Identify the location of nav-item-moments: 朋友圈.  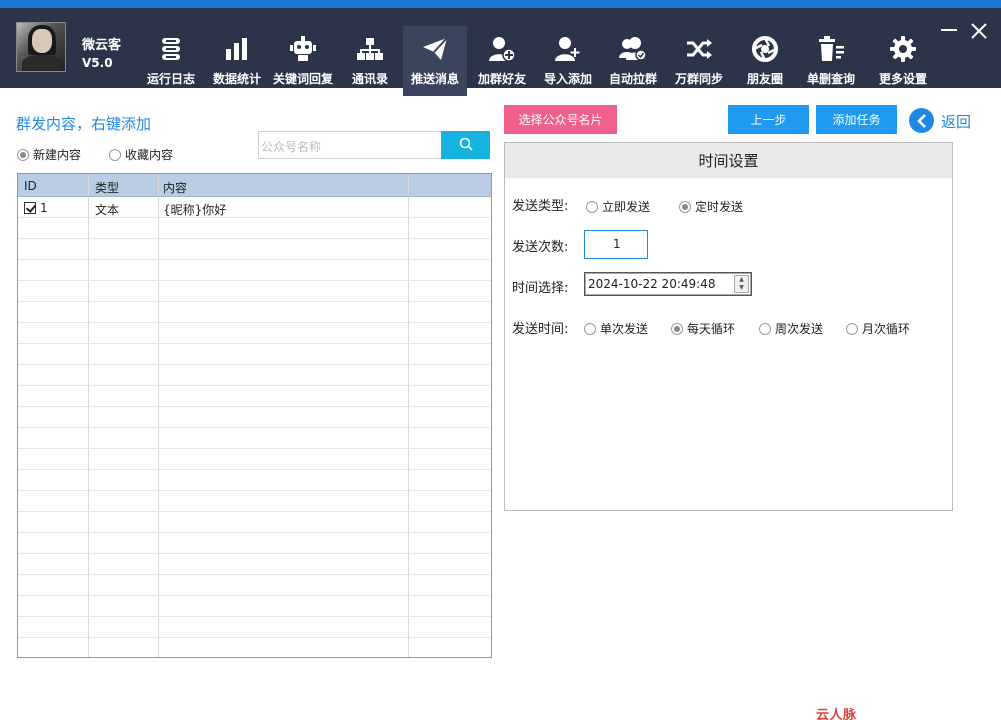
(765, 61).